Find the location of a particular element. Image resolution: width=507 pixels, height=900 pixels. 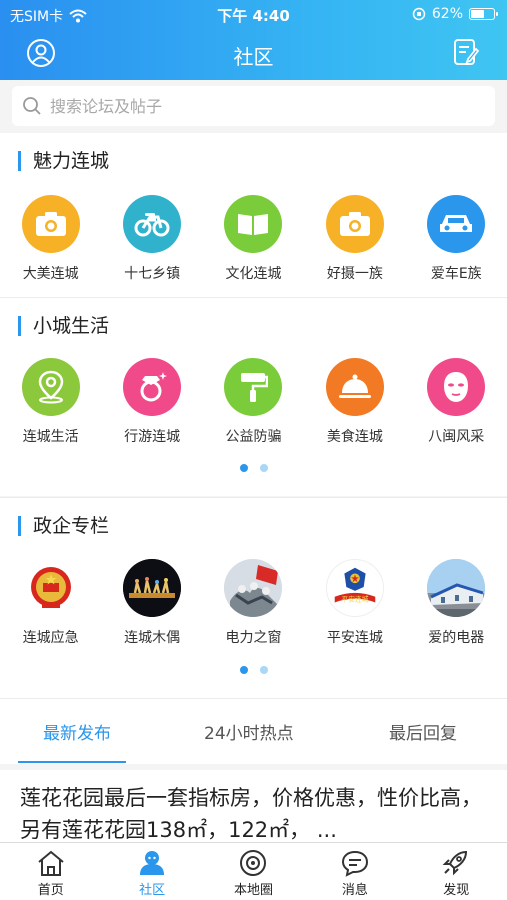

search-input is located at coordinates (260, 106).